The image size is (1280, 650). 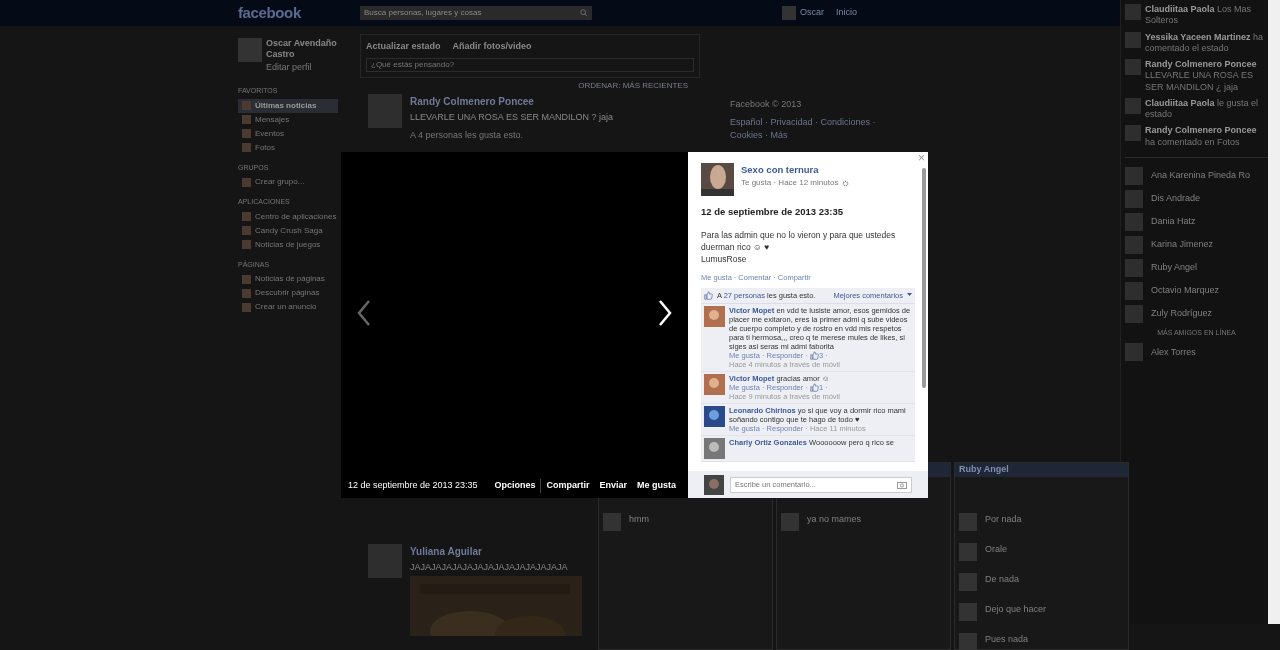 What do you see at coordinates (446, 551) in the screenshot?
I see `post-author: Yuliana Aguilar` at bounding box center [446, 551].